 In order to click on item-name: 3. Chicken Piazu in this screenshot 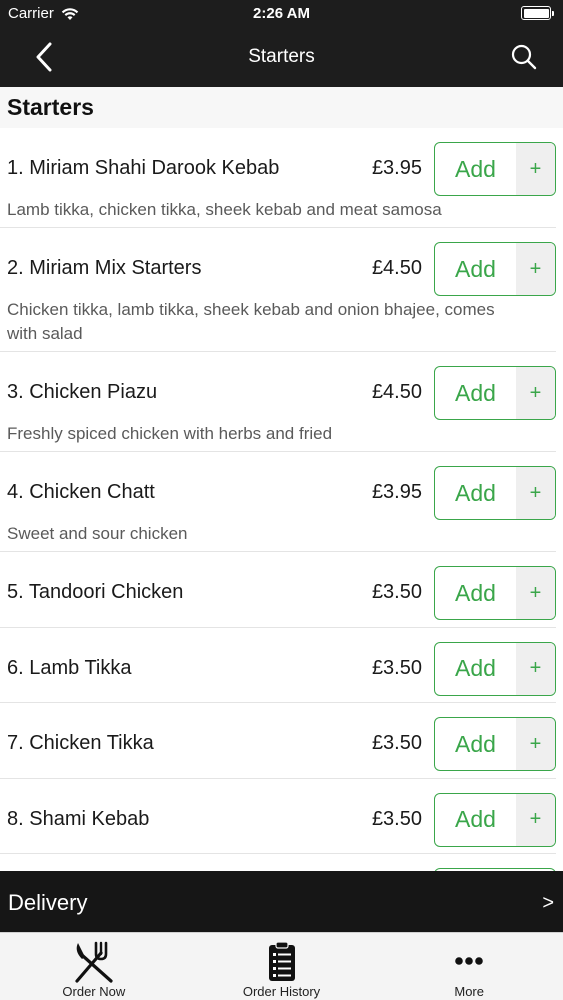, I will do `click(82, 392)`.